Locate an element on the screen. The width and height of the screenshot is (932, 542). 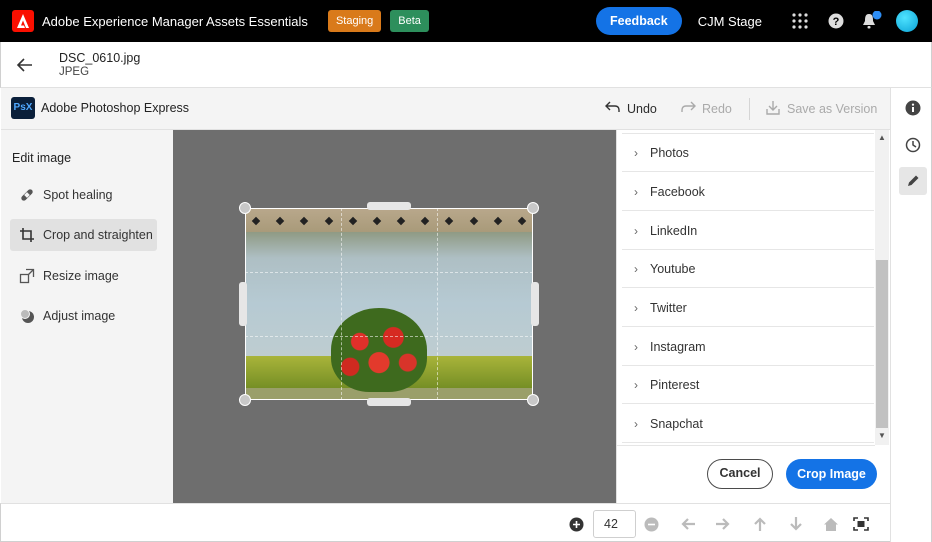
preset-photos: › Photos is located at coordinates (748, 153).